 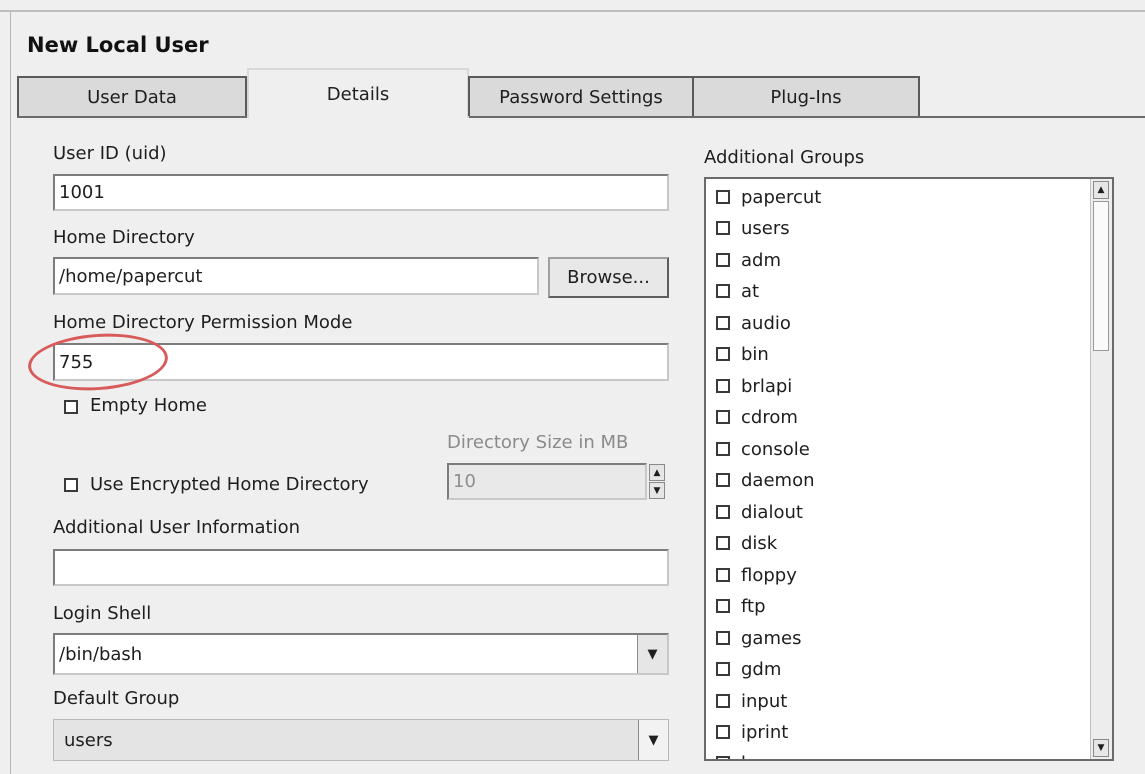 I want to click on tab-password-settings-label: Password Settings, so click(x=581, y=97).